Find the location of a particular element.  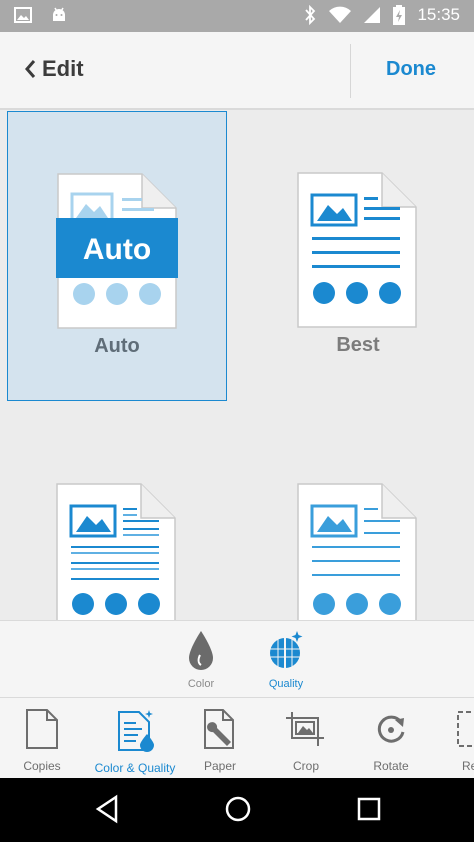

auto-document-icon: Auto is located at coordinates (117, 251).